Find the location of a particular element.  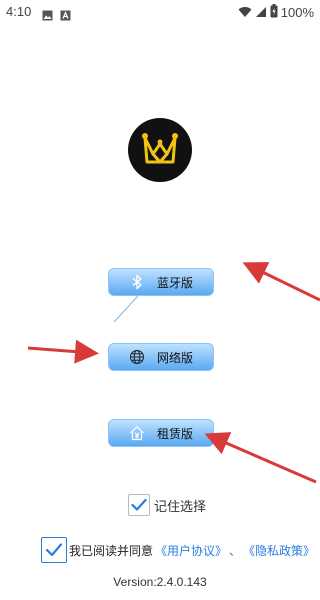

remember-choice-row: 记住选择 is located at coordinates (167, 505).